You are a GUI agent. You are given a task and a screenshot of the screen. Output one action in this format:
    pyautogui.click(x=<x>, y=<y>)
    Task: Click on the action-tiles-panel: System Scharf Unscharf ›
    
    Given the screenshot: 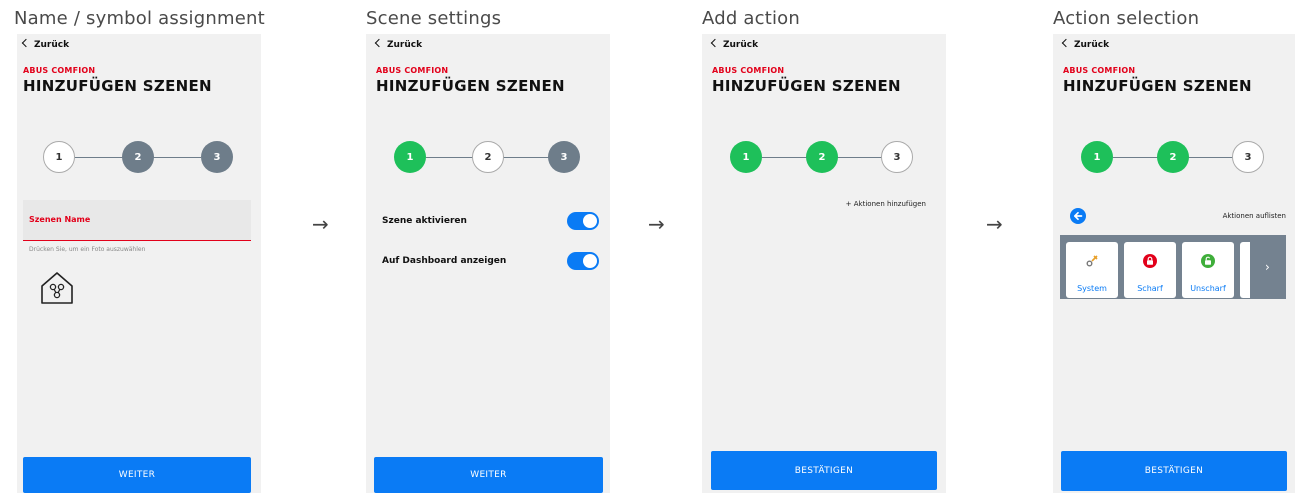 What is the action you would take?
    pyautogui.click(x=1173, y=267)
    